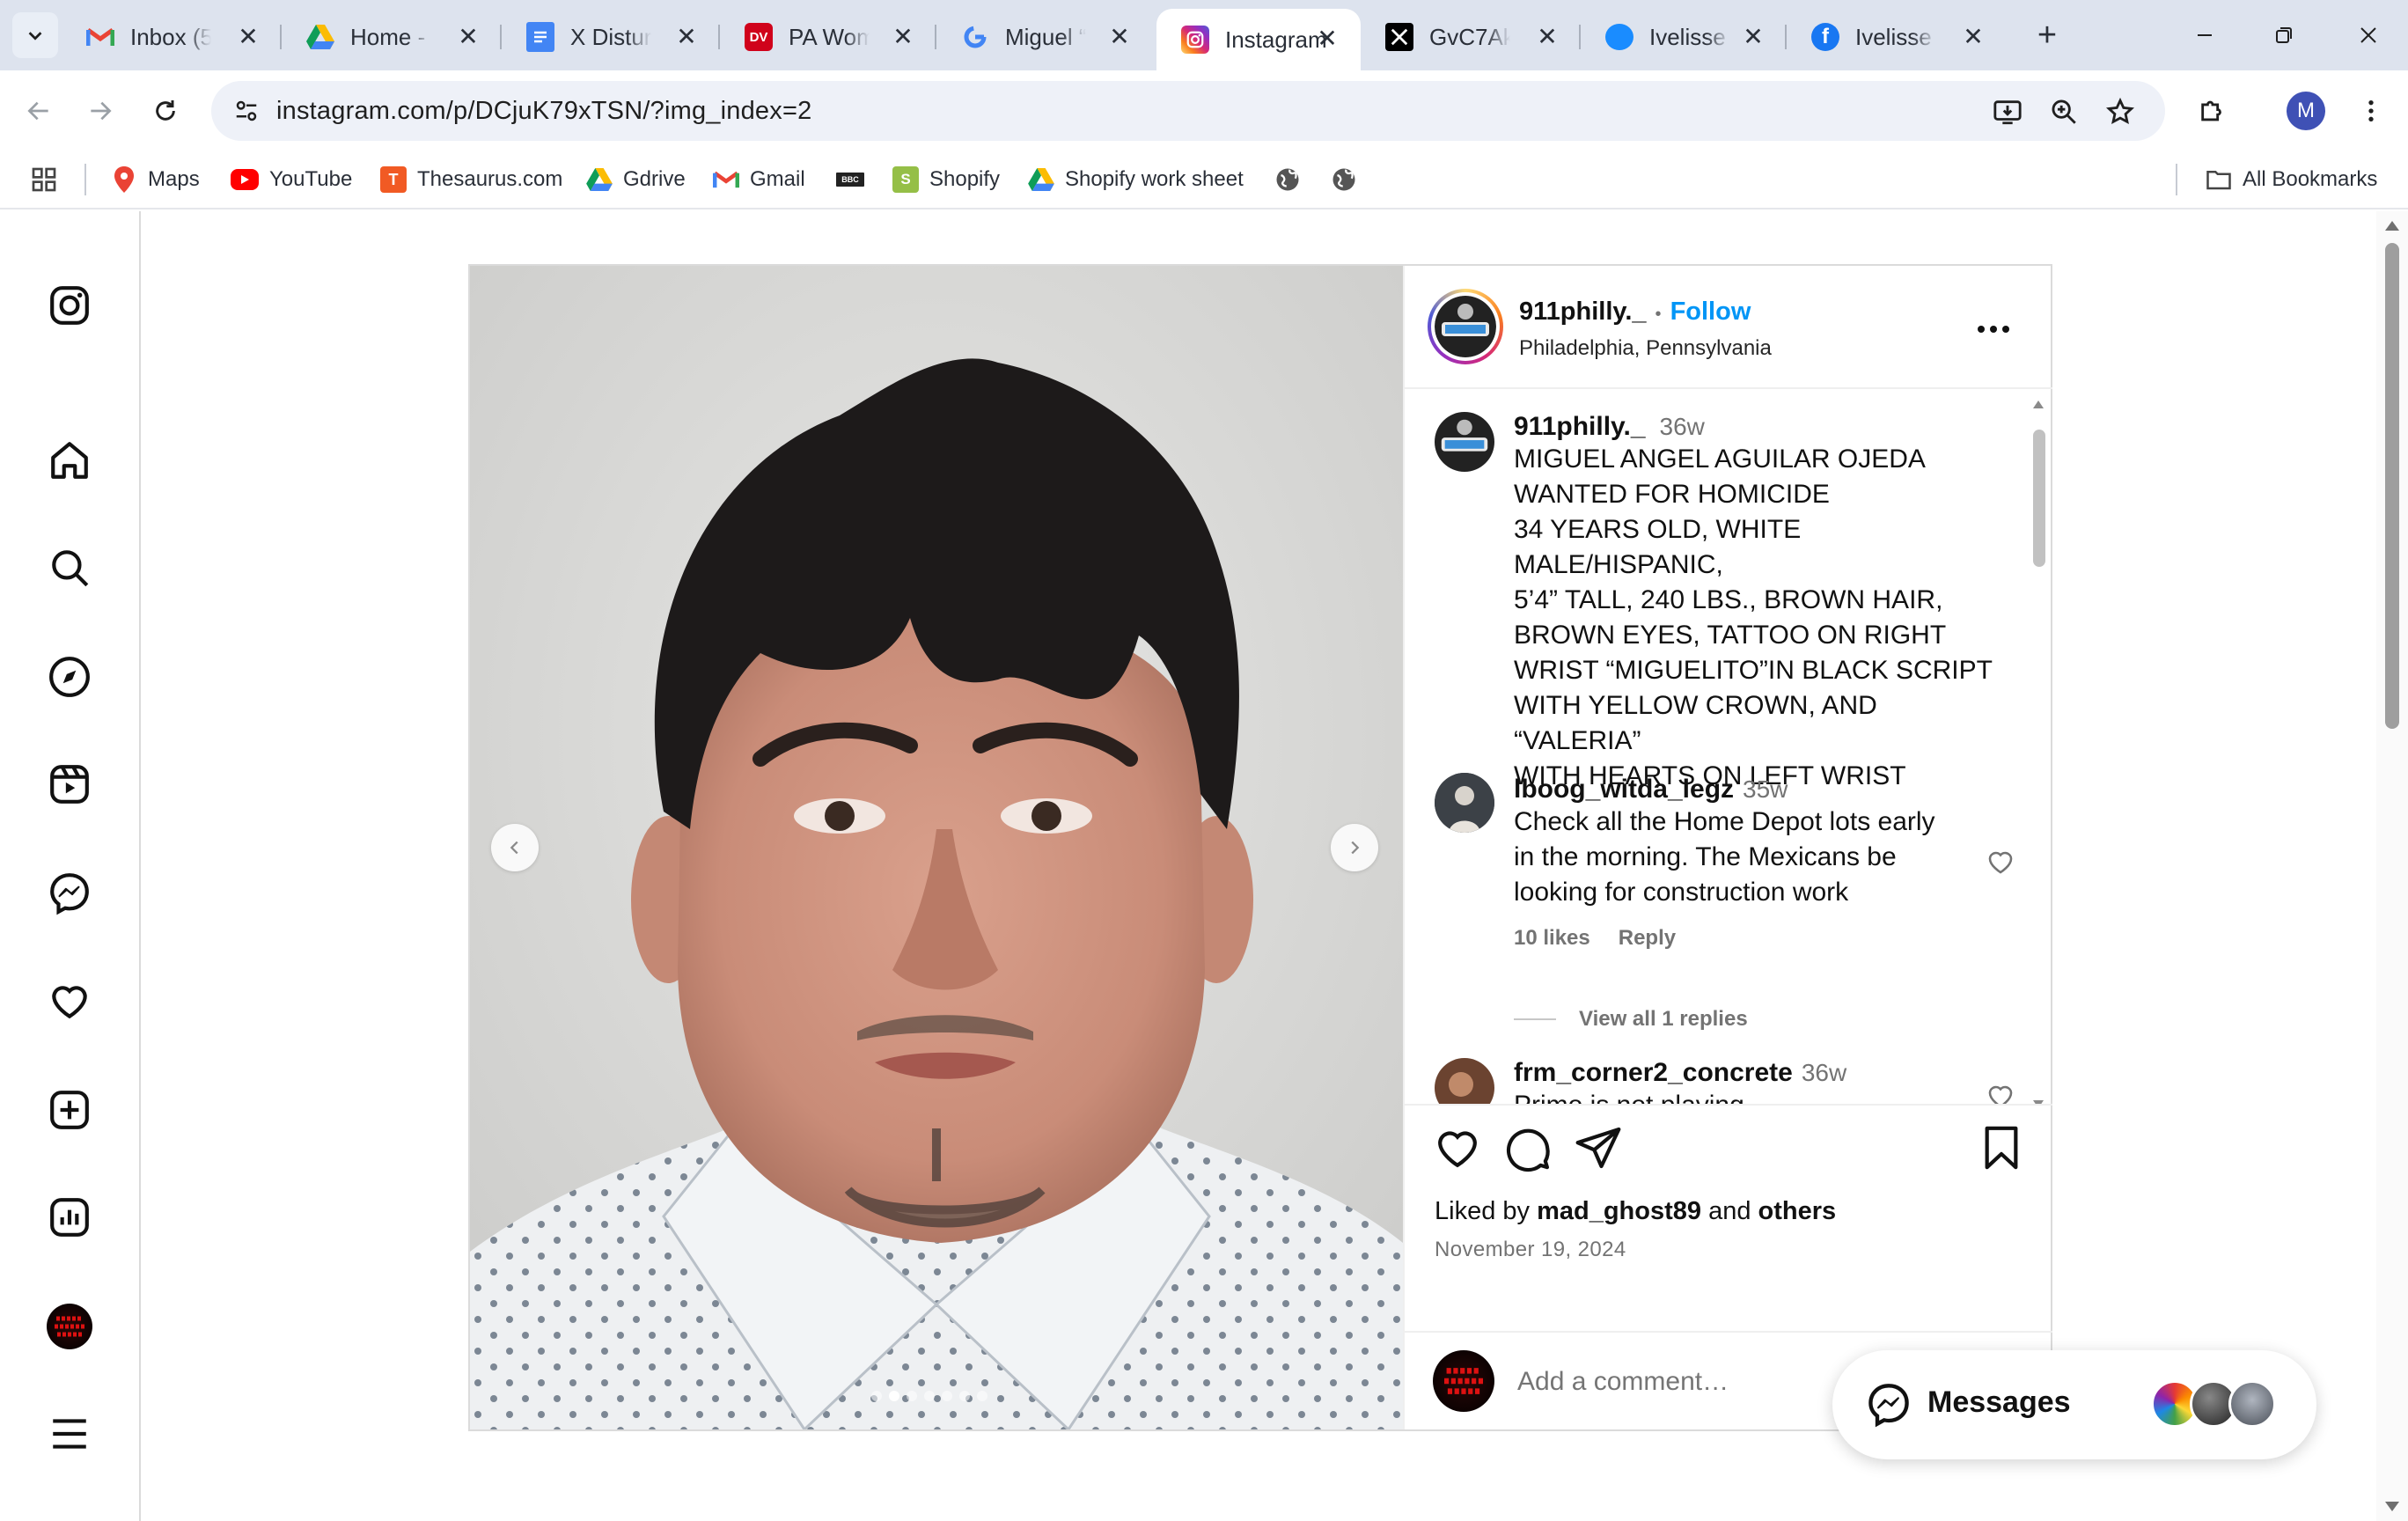 The height and width of the screenshot is (1521, 2408). What do you see at coordinates (2392, 1506) in the screenshot?
I see `scroll-down-arrow-icon` at bounding box center [2392, 1506].